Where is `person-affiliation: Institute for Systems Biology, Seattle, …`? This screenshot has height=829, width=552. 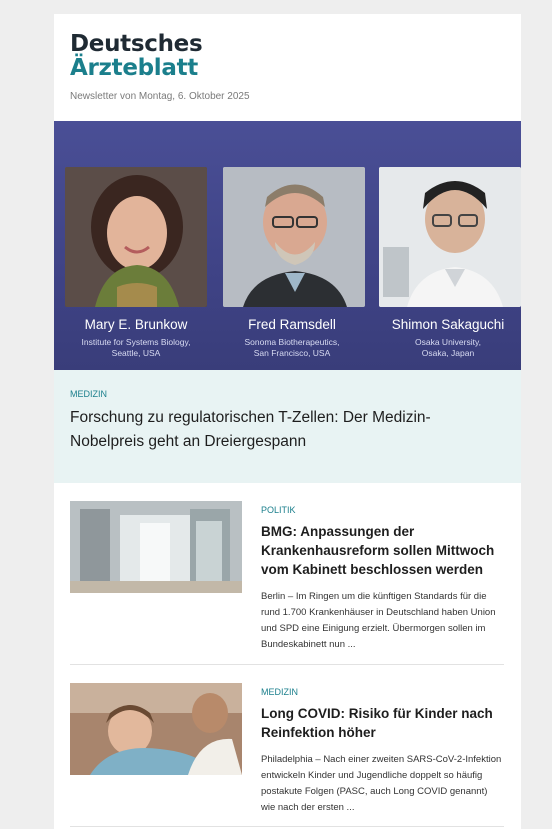
person-affiliation: Institute for Systems Biology, Seattle, … is located at coordinates (136, 347).